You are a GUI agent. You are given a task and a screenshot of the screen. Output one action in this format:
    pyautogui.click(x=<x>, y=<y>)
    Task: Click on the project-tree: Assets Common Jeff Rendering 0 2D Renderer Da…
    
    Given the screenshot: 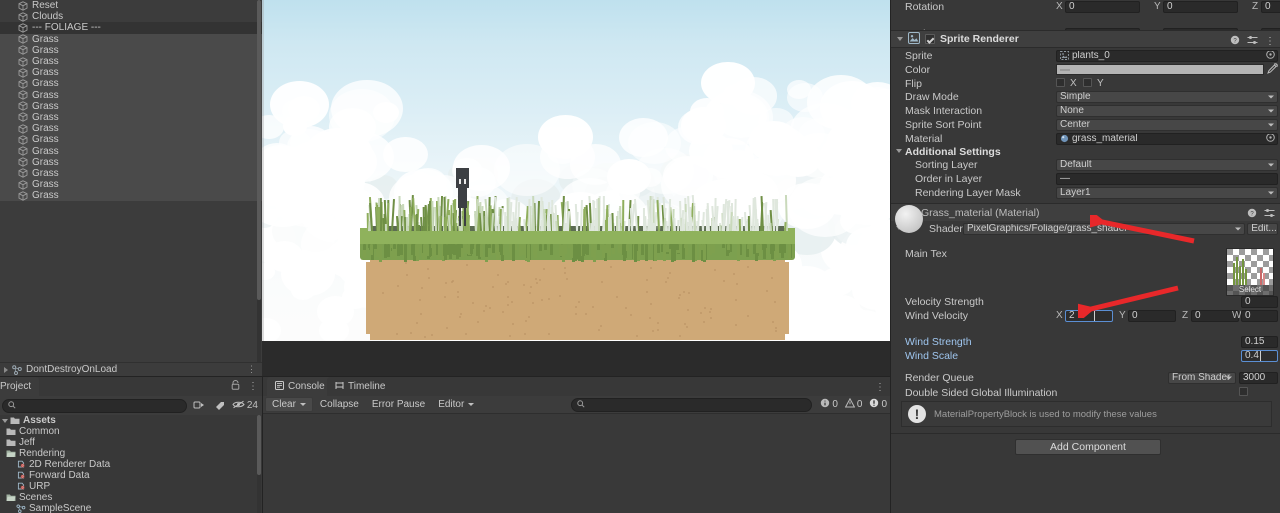 What is the action you would take?
    pyautogui.click(x=131, y=464)
    